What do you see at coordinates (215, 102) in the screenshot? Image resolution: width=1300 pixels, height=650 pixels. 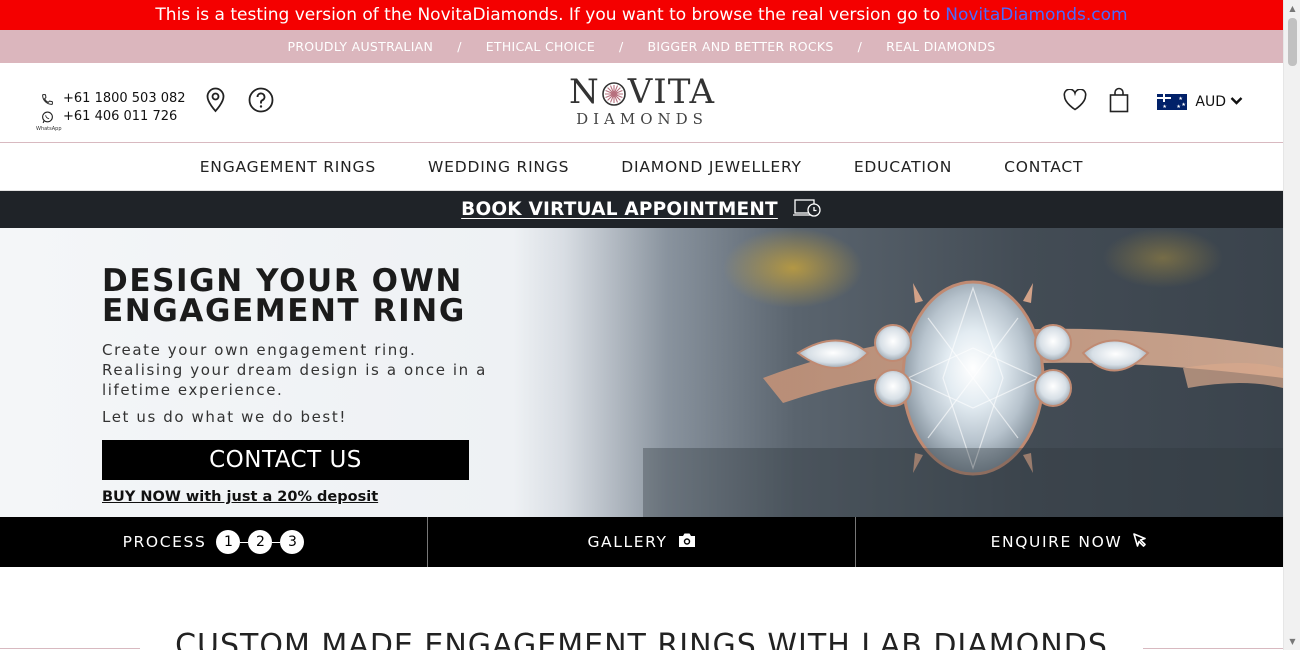 I see `location-pin-icon` at bounding box center [215, 102].